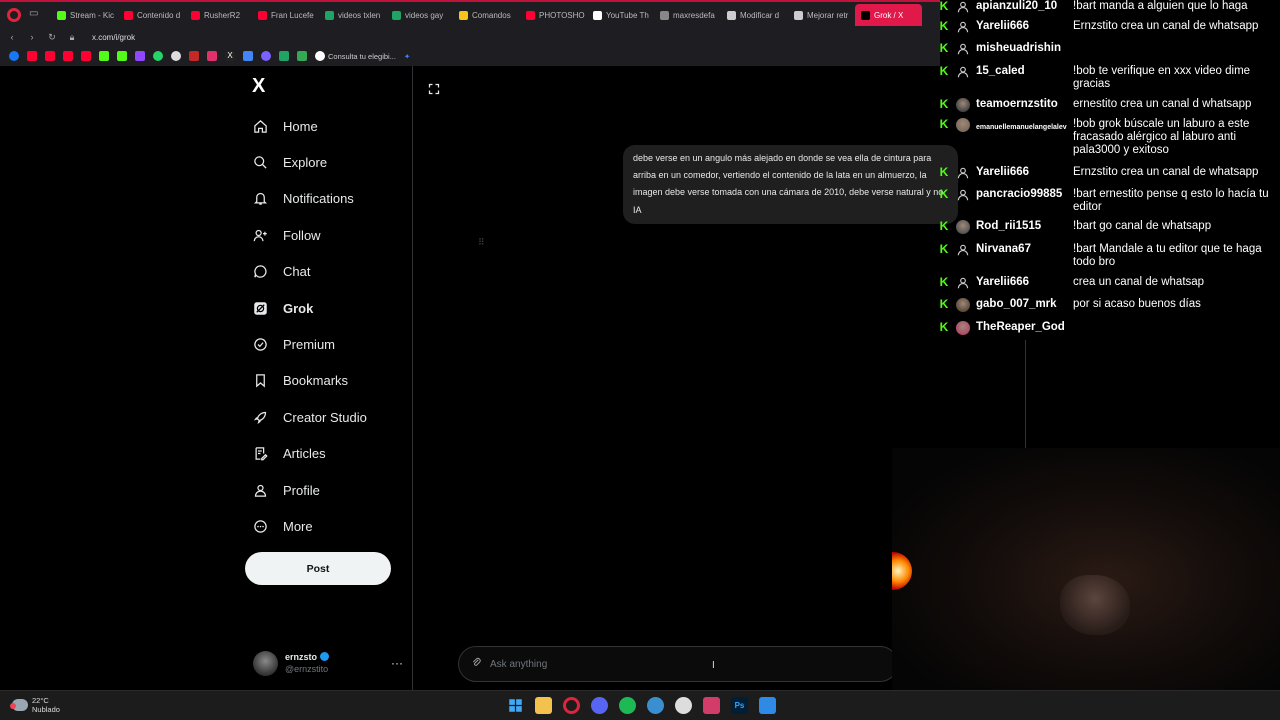 This screenshot has height=720, width=1280. Describe the element at coordinates (476, 664) in the screenshot. I see `attach-icon` at that location.